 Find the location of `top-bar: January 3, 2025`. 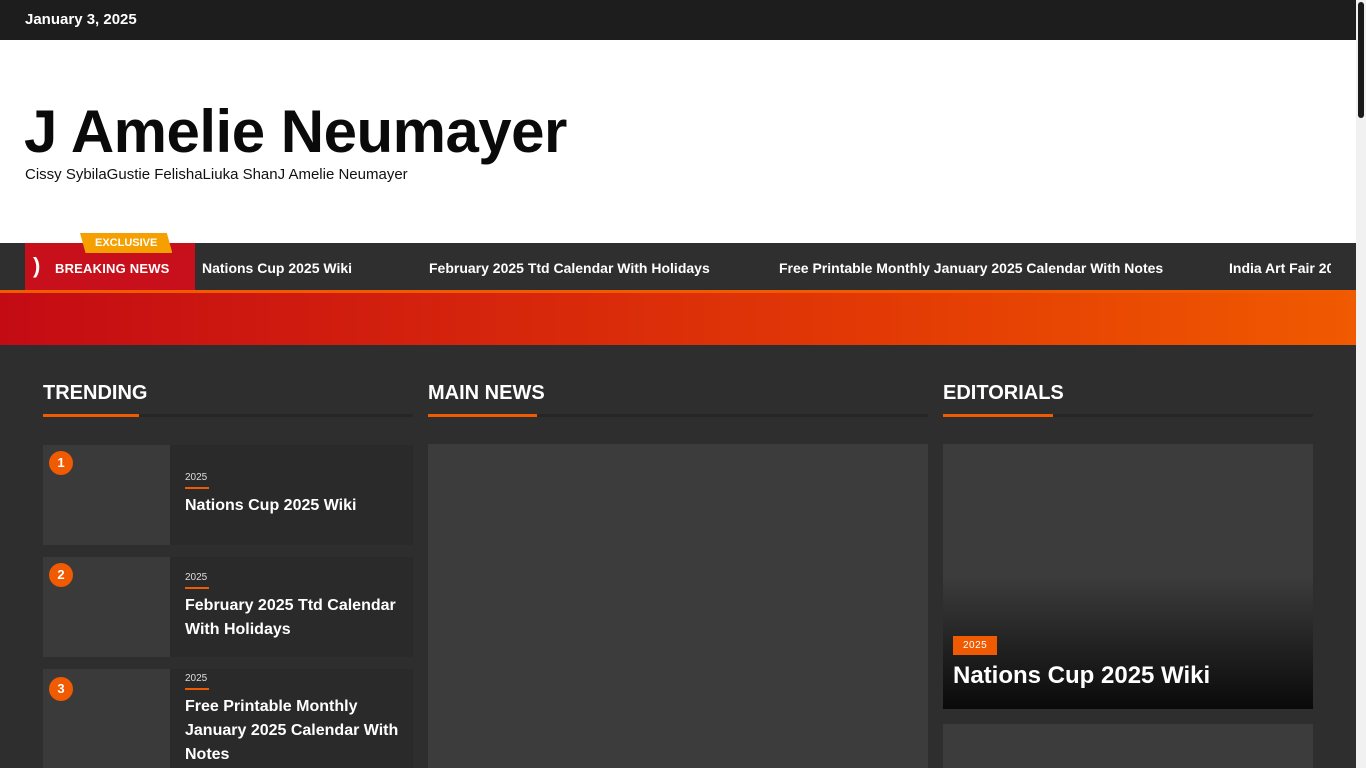

top-bar: January 3, 2025 is located at coordinates (678, 20).